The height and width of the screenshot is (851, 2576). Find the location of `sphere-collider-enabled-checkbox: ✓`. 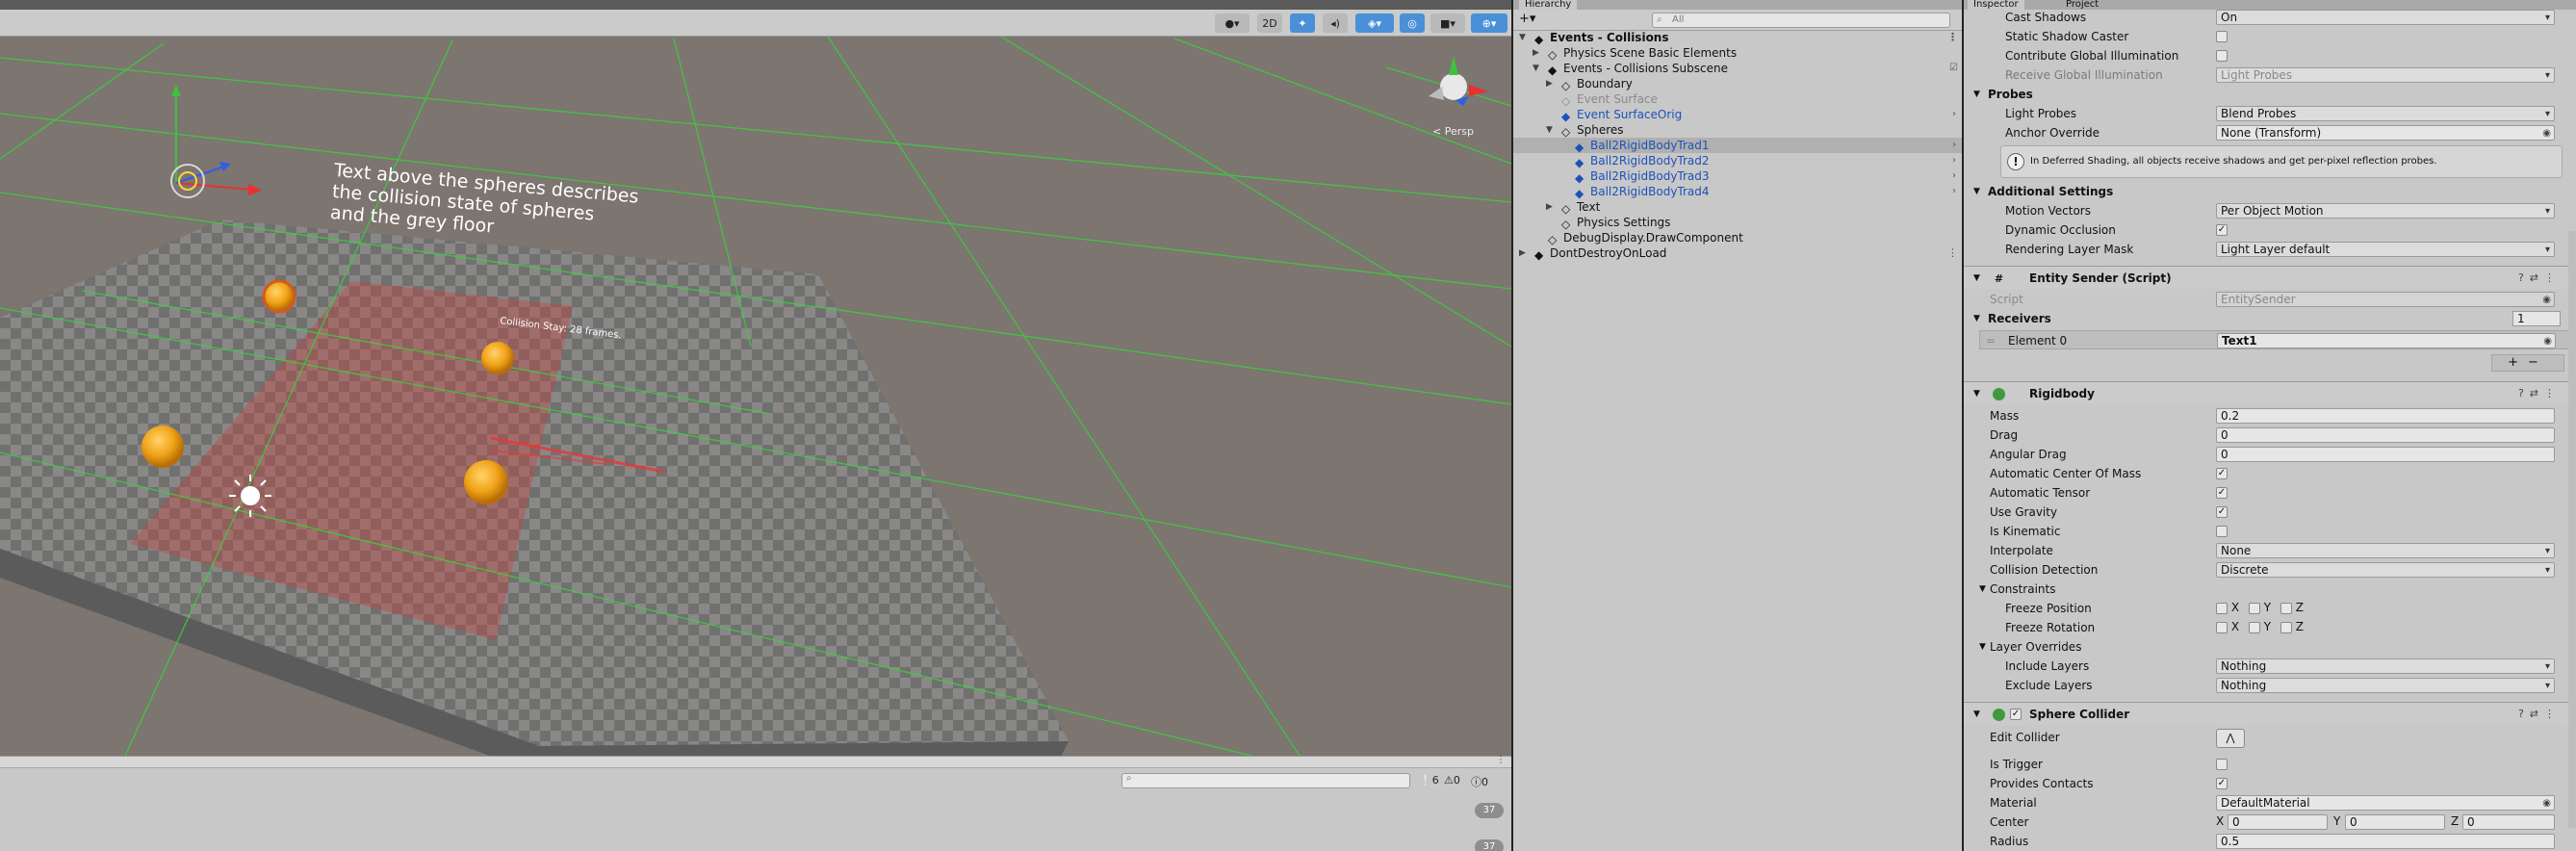

sphere-collider-enabled-checkbox: ✓ is located at coordinates (2016, 714).